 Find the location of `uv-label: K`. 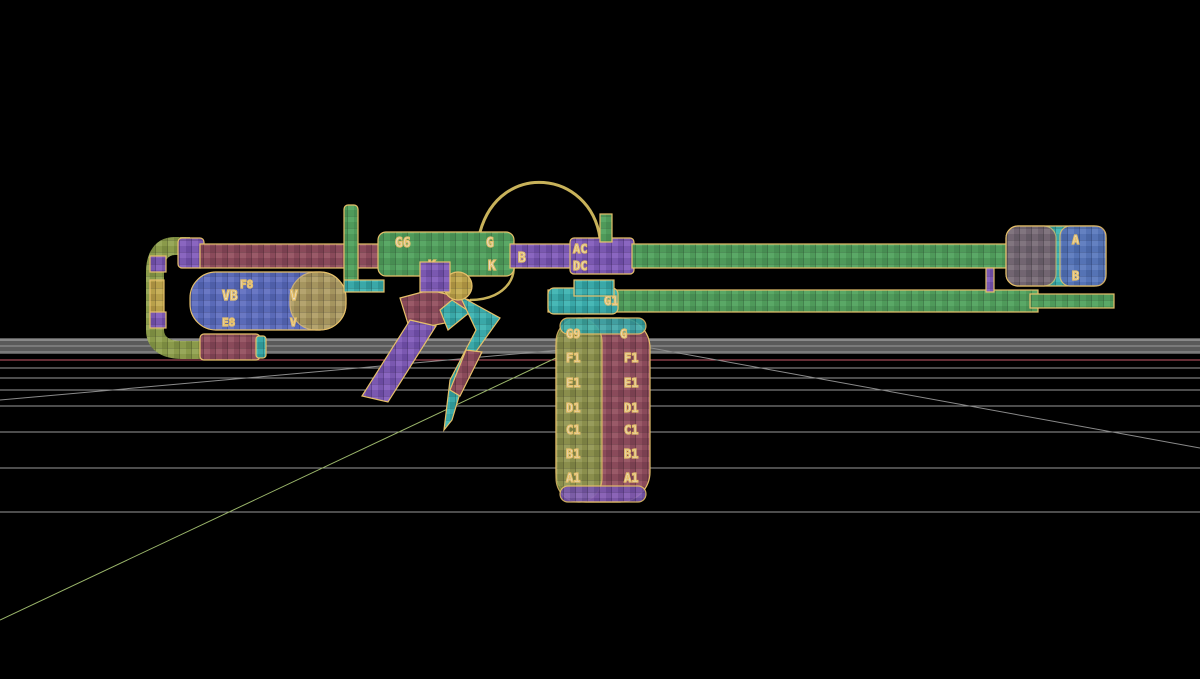

uv-label: K is located at coordinates (492, 266).